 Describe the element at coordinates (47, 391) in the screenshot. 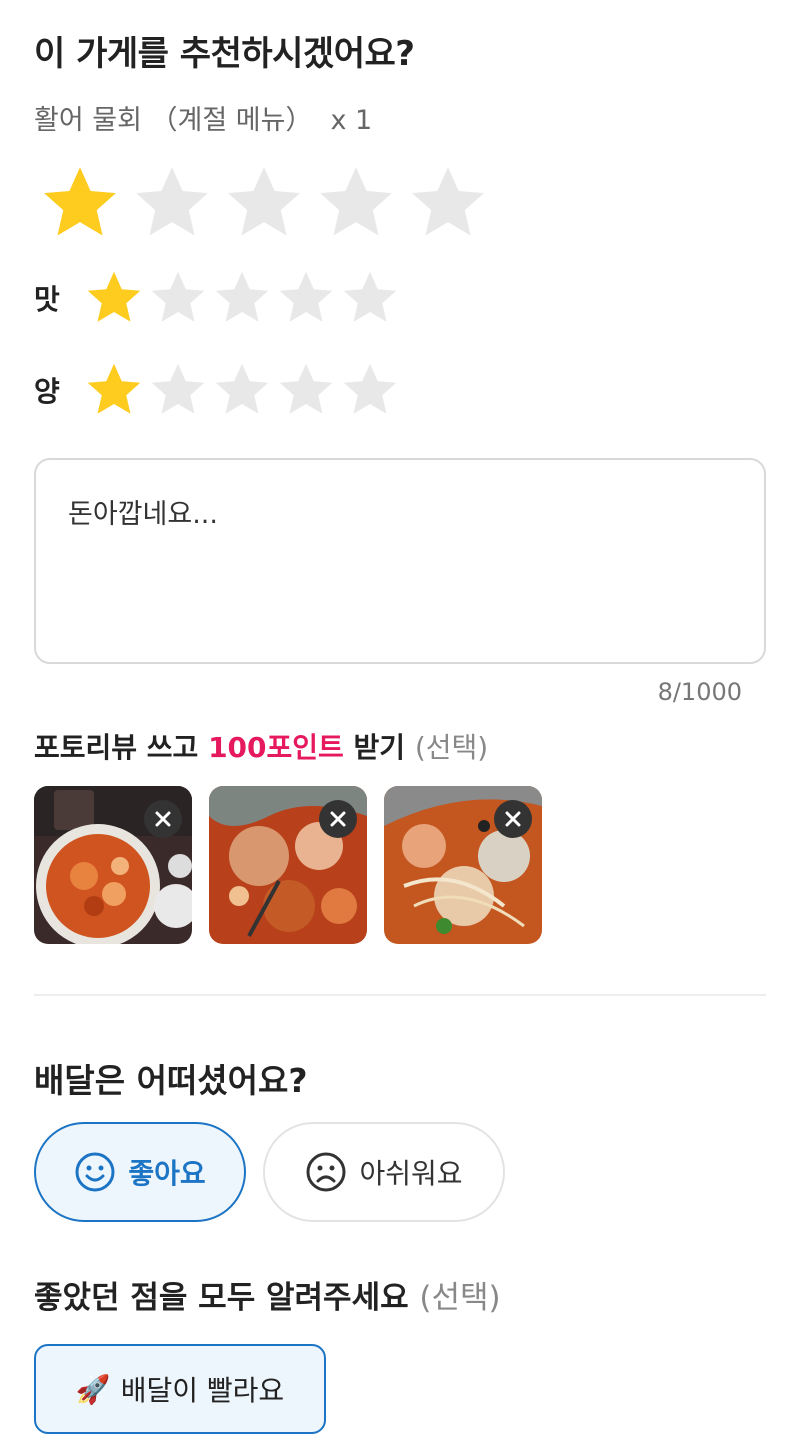

I see `amount-label: 양` at that location.